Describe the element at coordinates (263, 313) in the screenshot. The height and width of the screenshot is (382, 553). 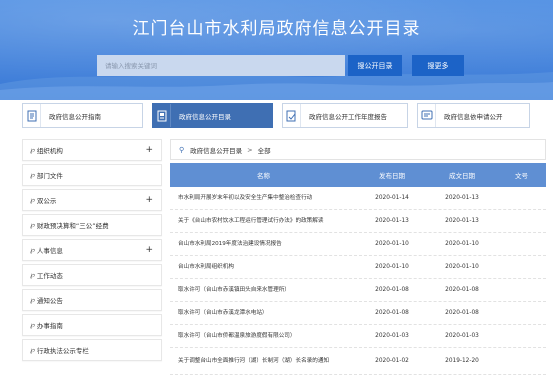
I see `row-title: 取水许可（台山市赤溪龙潭水电站）` at that location.